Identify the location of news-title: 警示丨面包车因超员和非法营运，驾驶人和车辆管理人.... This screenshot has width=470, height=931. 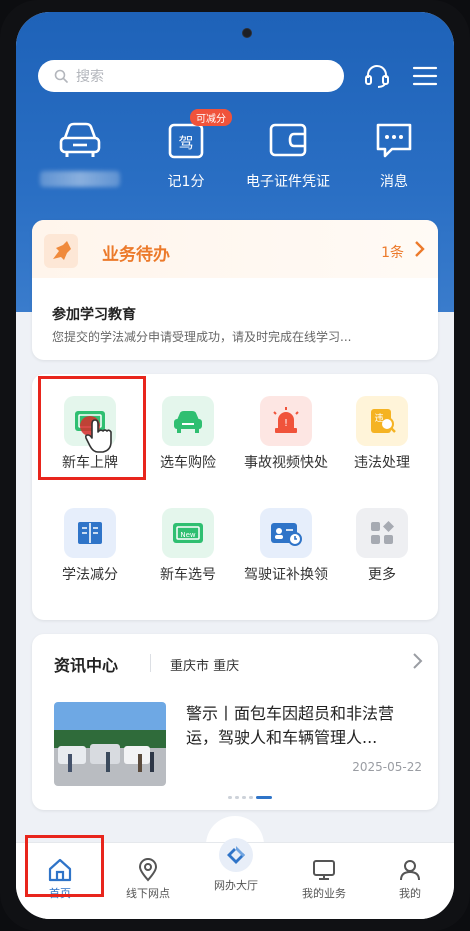
(304, 726).